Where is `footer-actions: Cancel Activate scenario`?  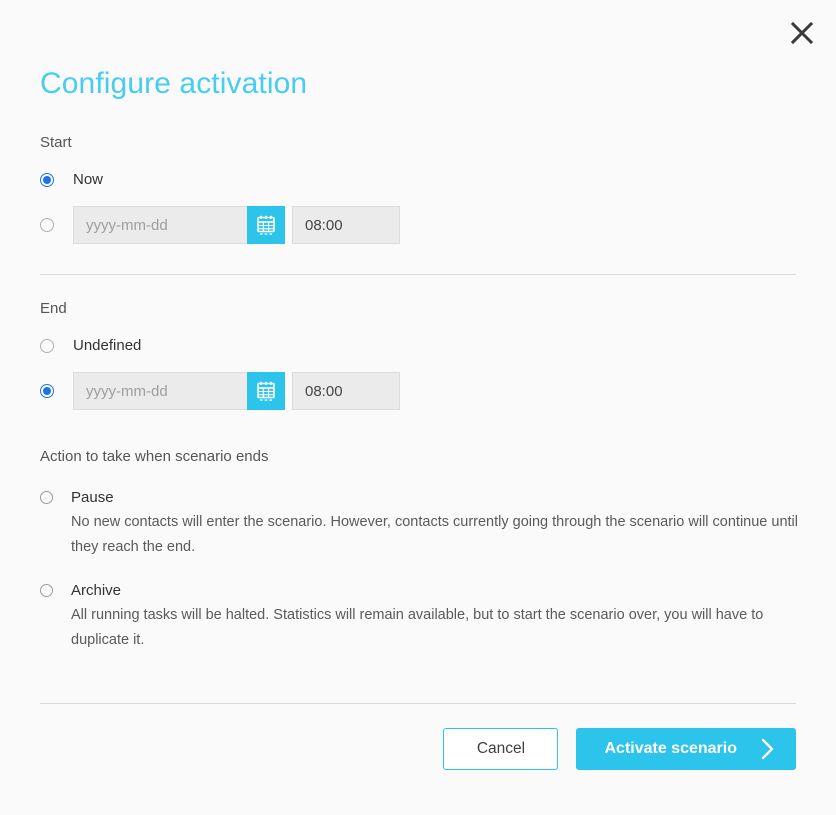 footer-actions: Cancel Activate scenario is located at coordinates (418, 737).